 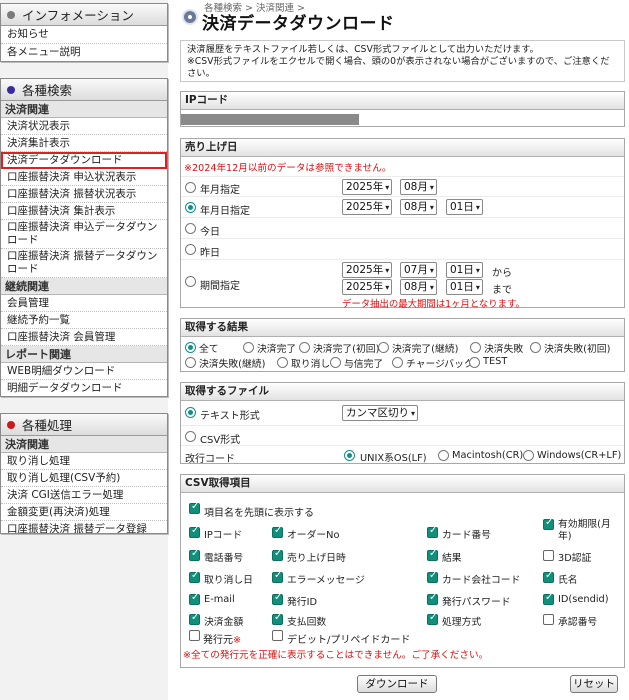 I want to click on checkbox-issuer, so click(x=194, y=635).